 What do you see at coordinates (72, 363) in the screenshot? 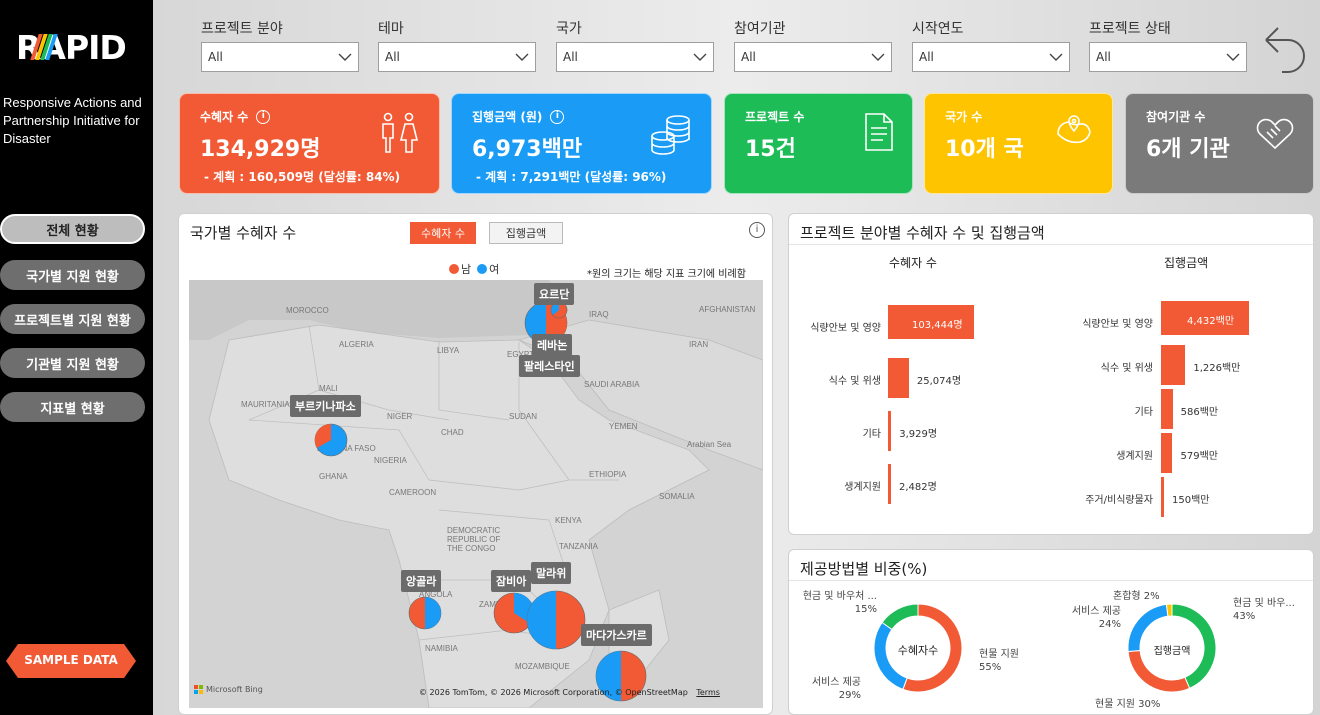
I see `nav-agency: 기관별 지원 현황` at bounding box center [72, 363].